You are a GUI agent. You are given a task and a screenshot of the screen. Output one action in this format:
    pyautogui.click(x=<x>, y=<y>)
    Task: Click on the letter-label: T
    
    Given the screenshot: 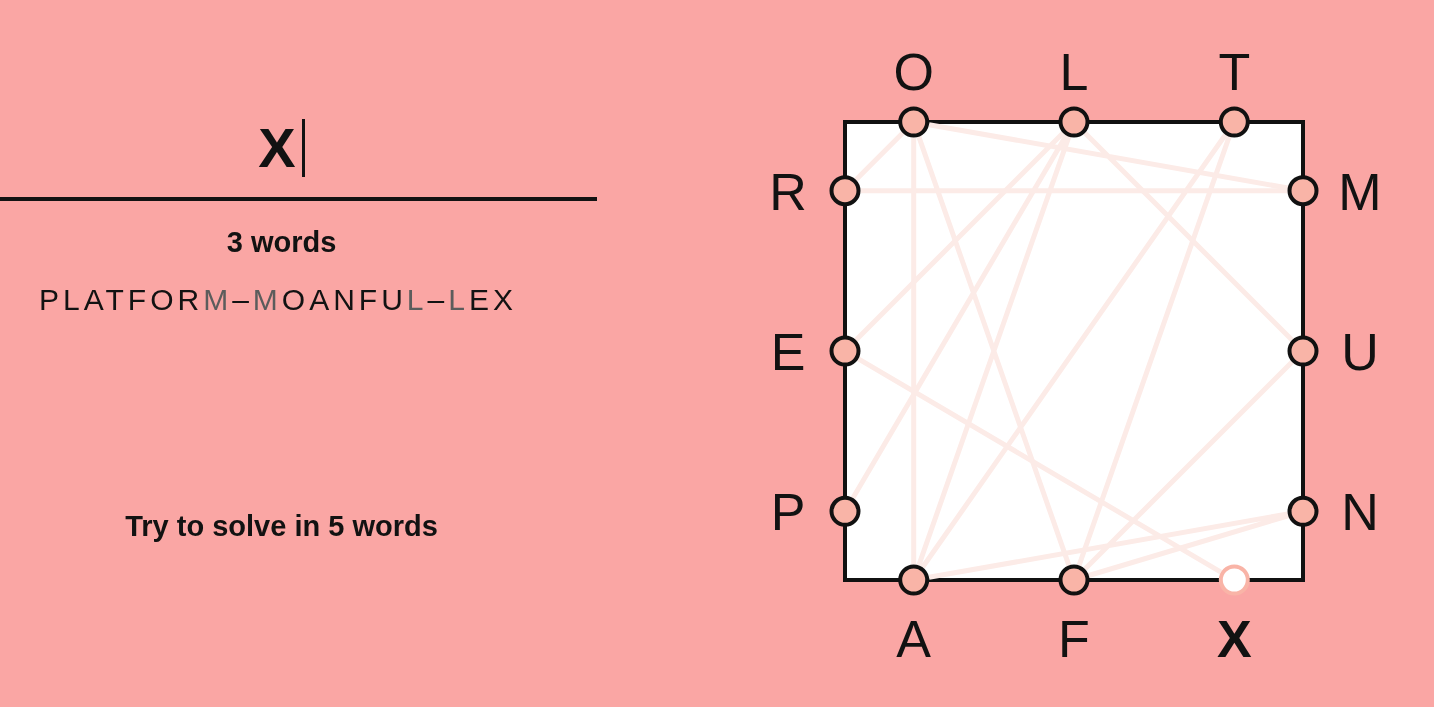 What is the action you would take?
    pyautogui.click(x=1234, y=72)
    